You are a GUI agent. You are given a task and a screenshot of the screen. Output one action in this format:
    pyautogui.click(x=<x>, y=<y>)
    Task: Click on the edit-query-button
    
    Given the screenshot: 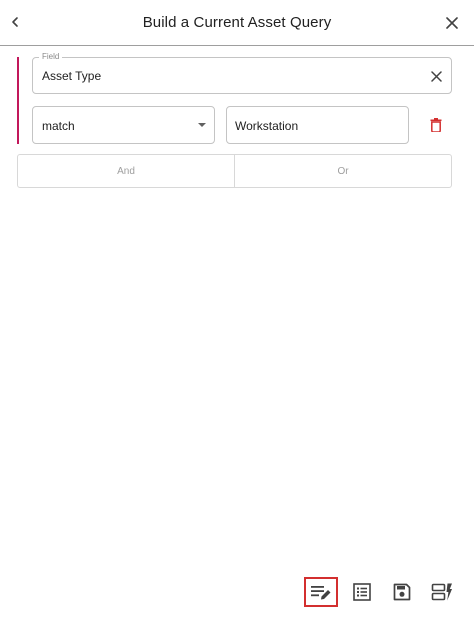 What is the action you would take?
    pyautogui.click(x=321, y=592)
    